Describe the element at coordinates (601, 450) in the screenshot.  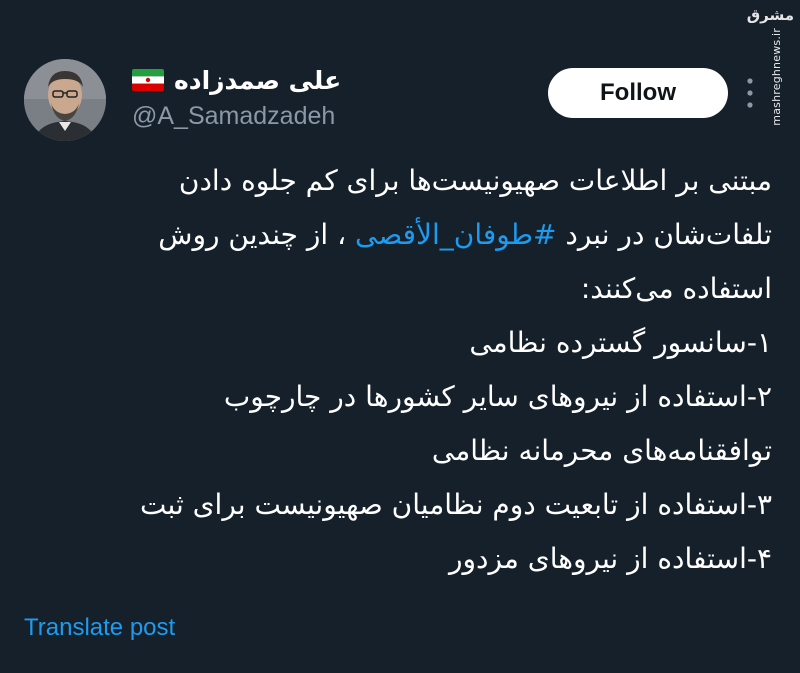
I see `tweet-line-6: توافقنامه‌های محرمانه نظامی` at that location.